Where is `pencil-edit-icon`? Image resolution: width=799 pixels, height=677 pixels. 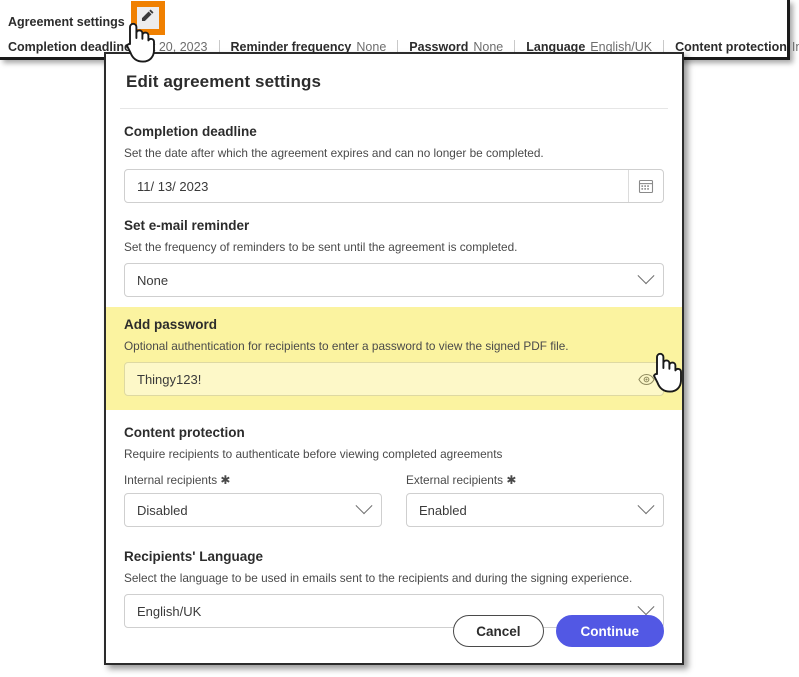 pencil-edit-icon is located at coordinates (147, 18).